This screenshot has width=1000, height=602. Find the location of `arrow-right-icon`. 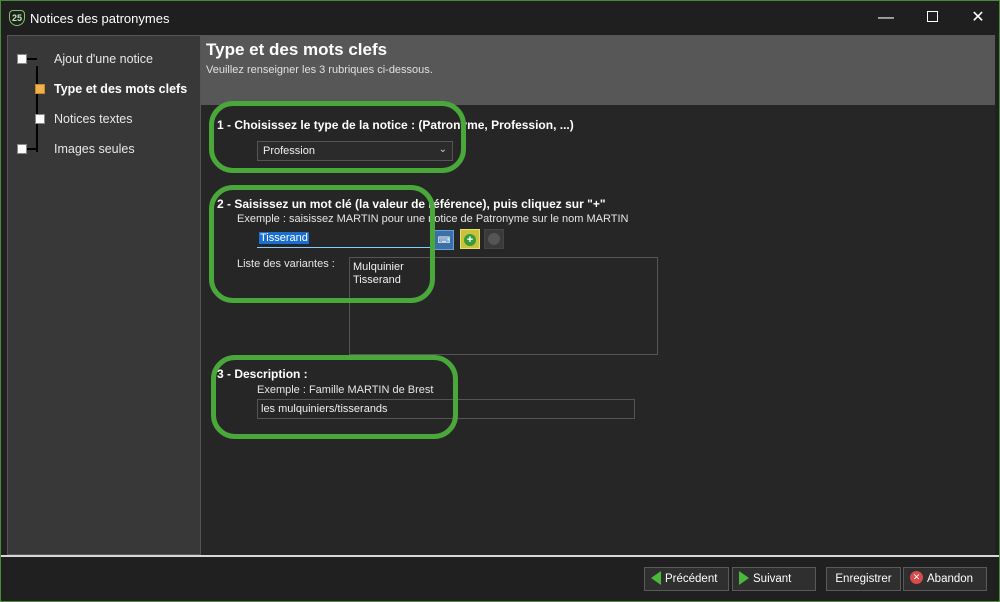

arrow-right-icon is located at coordinates (744, 577).